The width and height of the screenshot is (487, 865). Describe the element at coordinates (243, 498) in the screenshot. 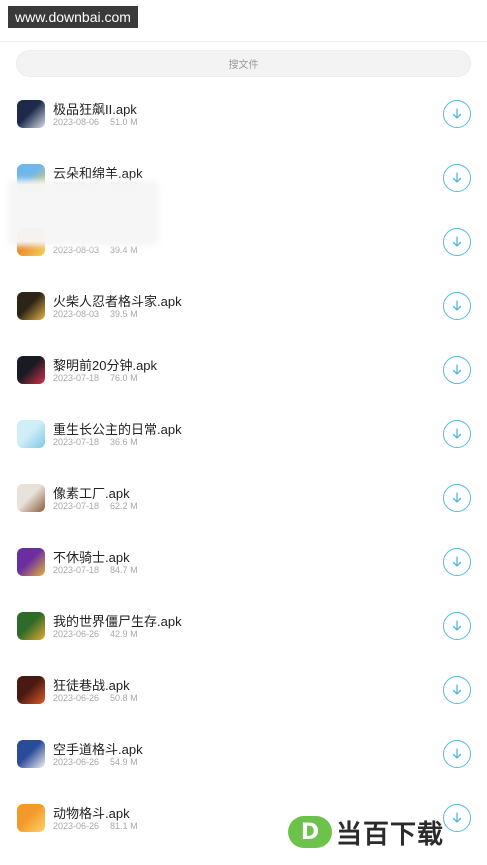

I see `list-item: 像素工厂.apk 2023-07-18 62.2 M` at that location.